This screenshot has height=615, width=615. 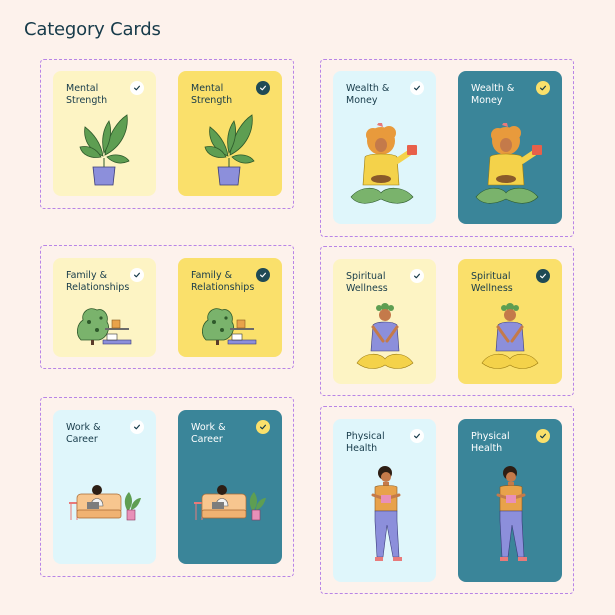 I want to click on card-family-relationships-unselected: Family & Relationships, so click(x=104, y=307).